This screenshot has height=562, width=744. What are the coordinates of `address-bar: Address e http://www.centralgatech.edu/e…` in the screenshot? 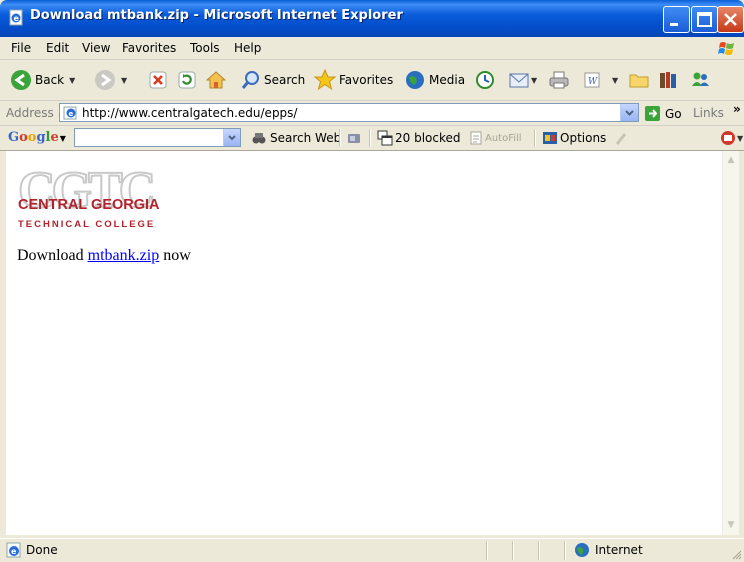 It's located at (372, 113).